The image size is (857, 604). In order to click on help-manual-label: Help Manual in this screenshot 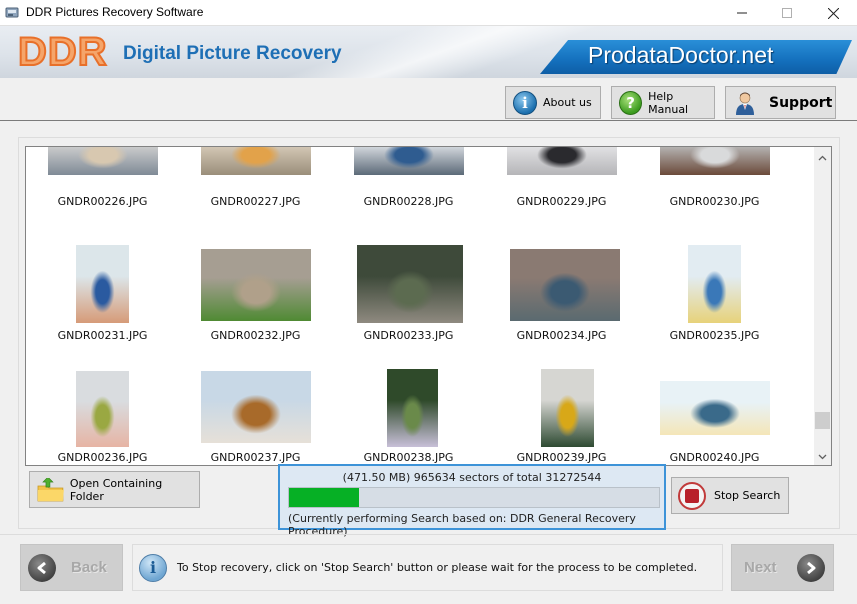, I will do `click(668, 102)`.